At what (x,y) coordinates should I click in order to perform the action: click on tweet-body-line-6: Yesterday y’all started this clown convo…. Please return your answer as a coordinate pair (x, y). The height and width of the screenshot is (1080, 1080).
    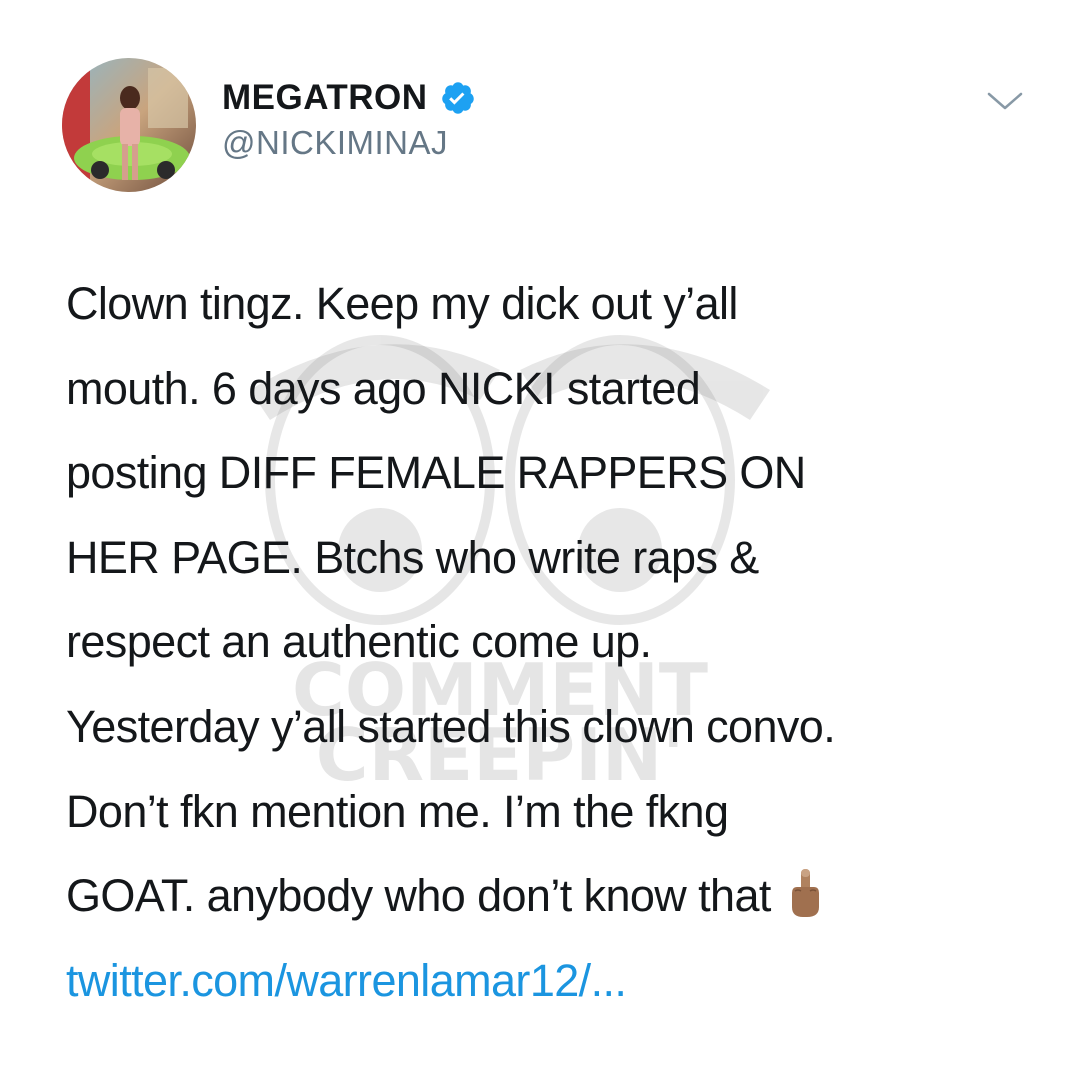
    Looking at the image, I should click on (451, 726).